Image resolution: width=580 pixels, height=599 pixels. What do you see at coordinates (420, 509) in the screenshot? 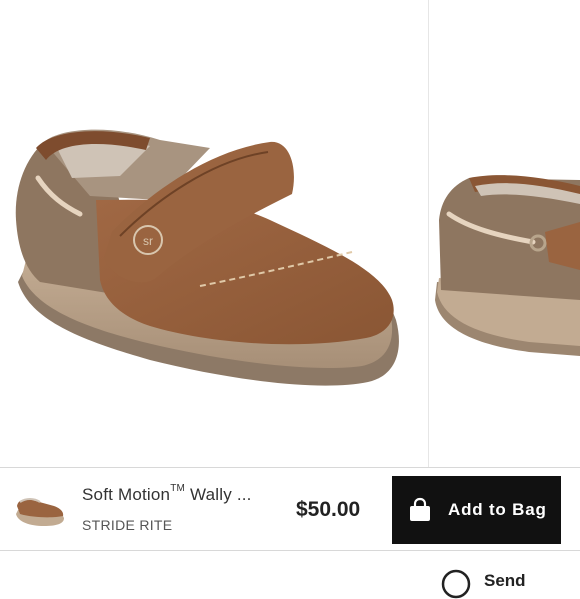
I see `shopping-bag-icon` at bounding box center [420, 509].